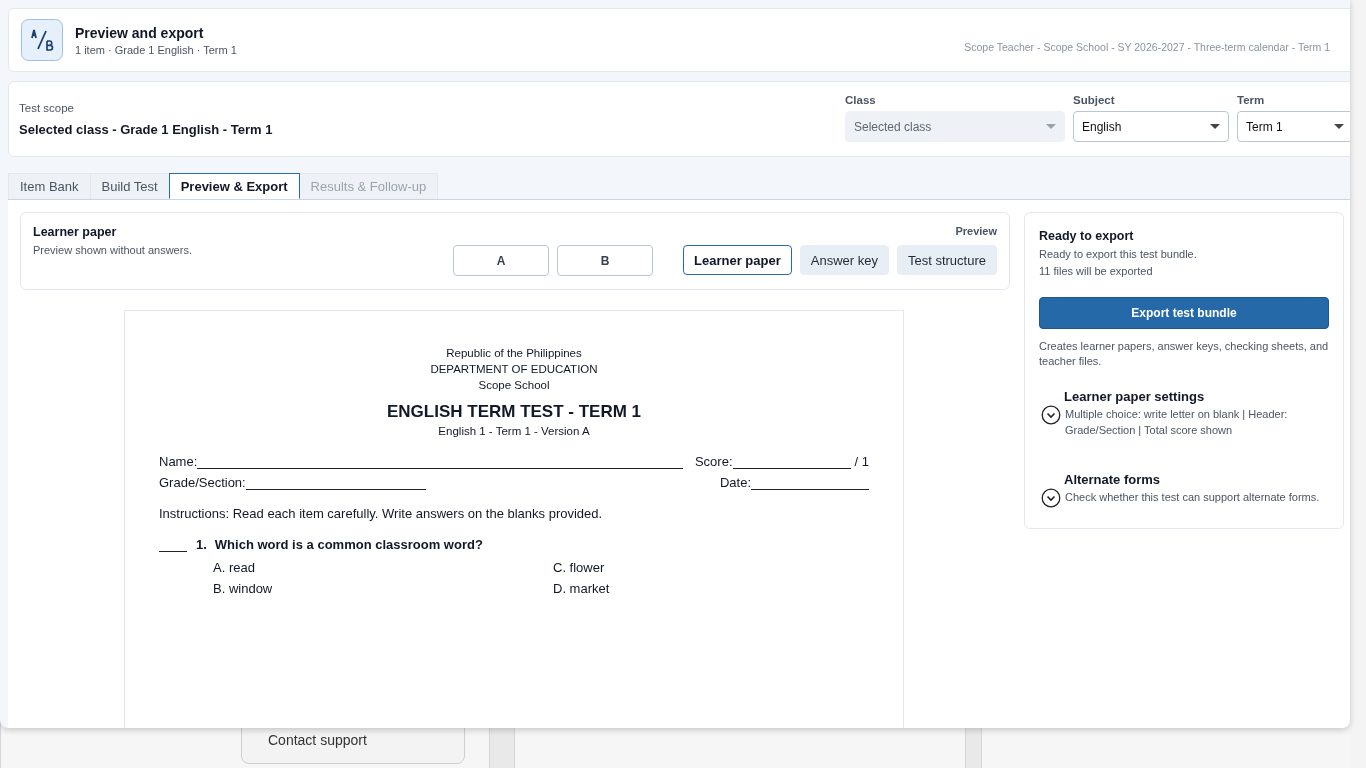 The image size is (1366, 768). I want to click on dialog-subtitle: 1 item · Grade 1 English · Term 1, so click(156, 49).